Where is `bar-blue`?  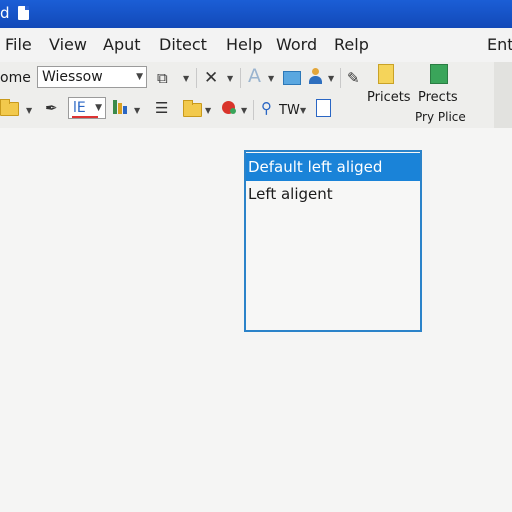 bar-blue is located at coordinates (125, 110).